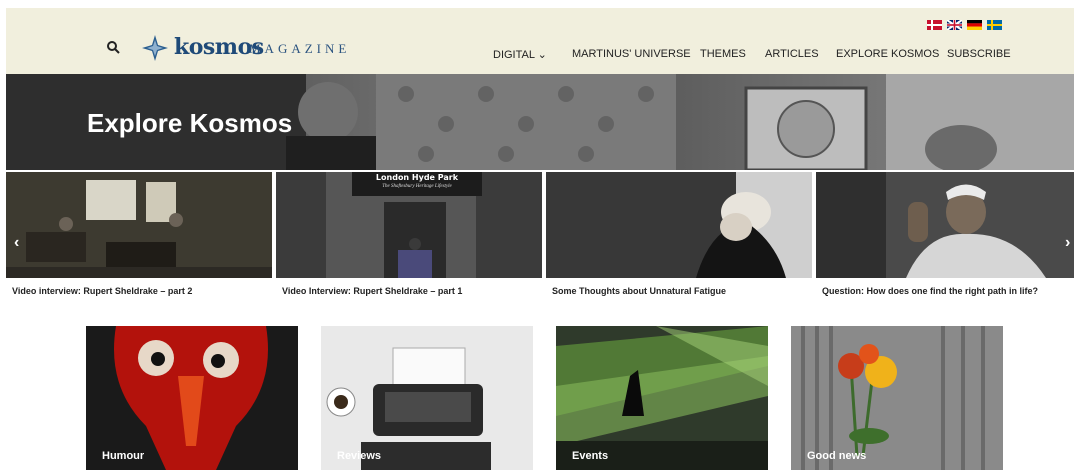  What do you see at coordinates (155, 48) in the screenshot?
I see `logo-star-icon` at bounding box center [155, 48].